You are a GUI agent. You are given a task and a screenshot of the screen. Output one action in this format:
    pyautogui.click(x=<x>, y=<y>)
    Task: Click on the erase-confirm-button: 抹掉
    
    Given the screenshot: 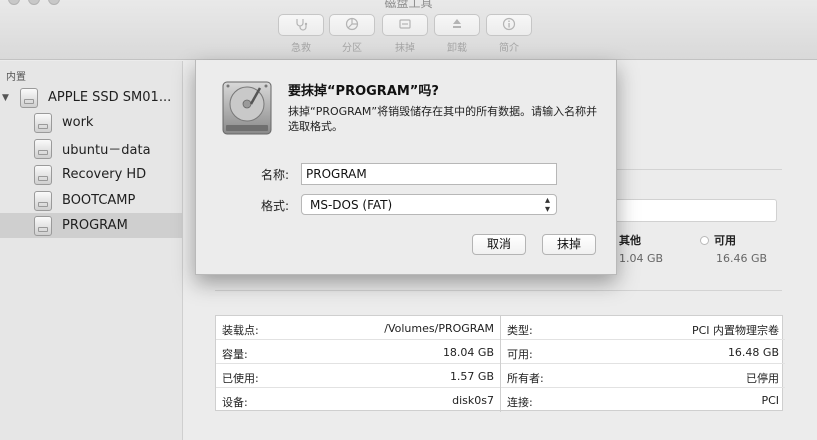 What is the action you would take?
    pyautogui.click(x=569, y=244)
    